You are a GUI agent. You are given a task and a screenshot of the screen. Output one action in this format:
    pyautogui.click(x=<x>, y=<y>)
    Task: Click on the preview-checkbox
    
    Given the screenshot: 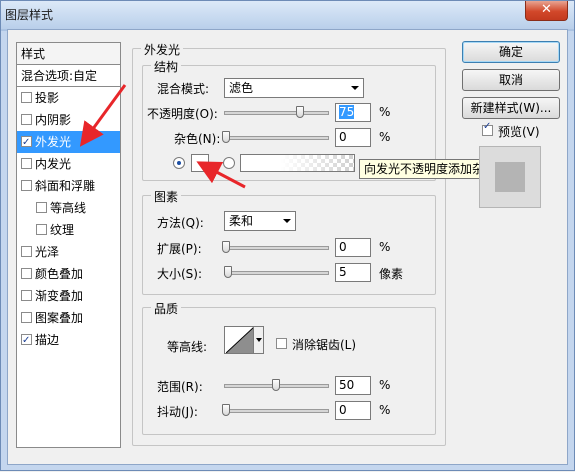 What is the action you would take?
    pyautogui.click(x=487, y=128)
    